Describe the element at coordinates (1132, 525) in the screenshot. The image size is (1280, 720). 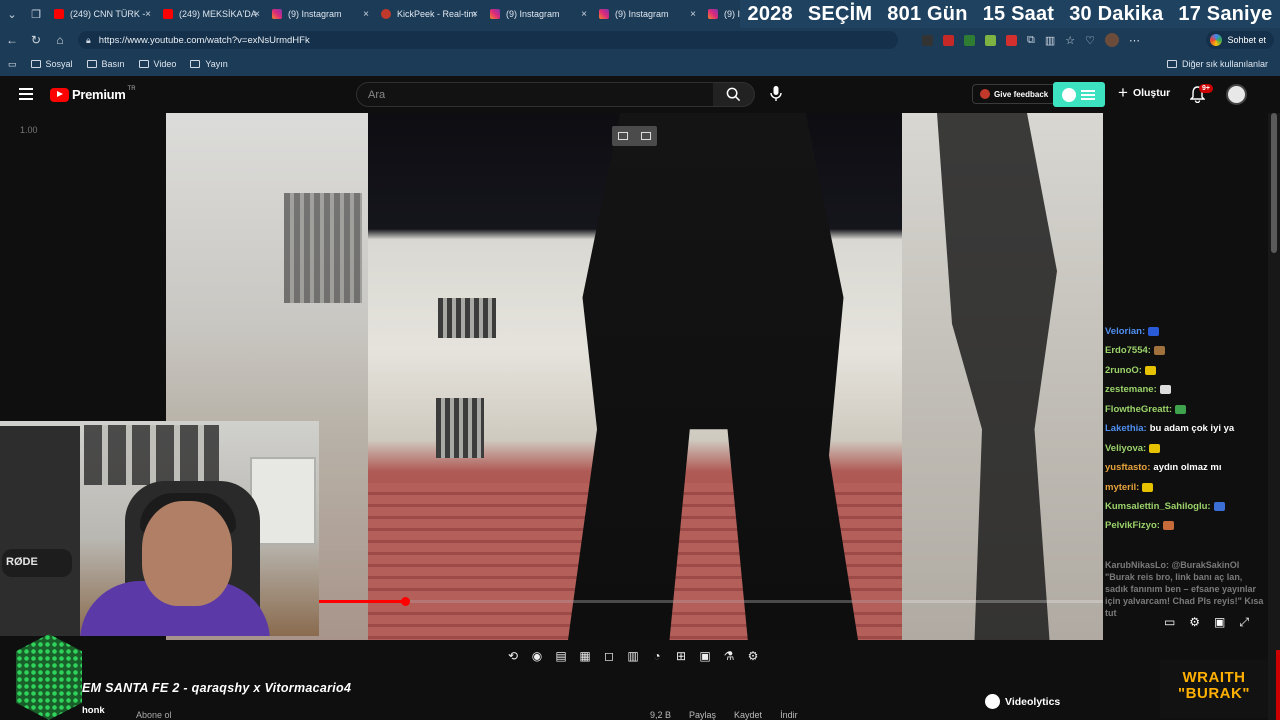
I see `chat-username: PelvikFizyo:` at that location.